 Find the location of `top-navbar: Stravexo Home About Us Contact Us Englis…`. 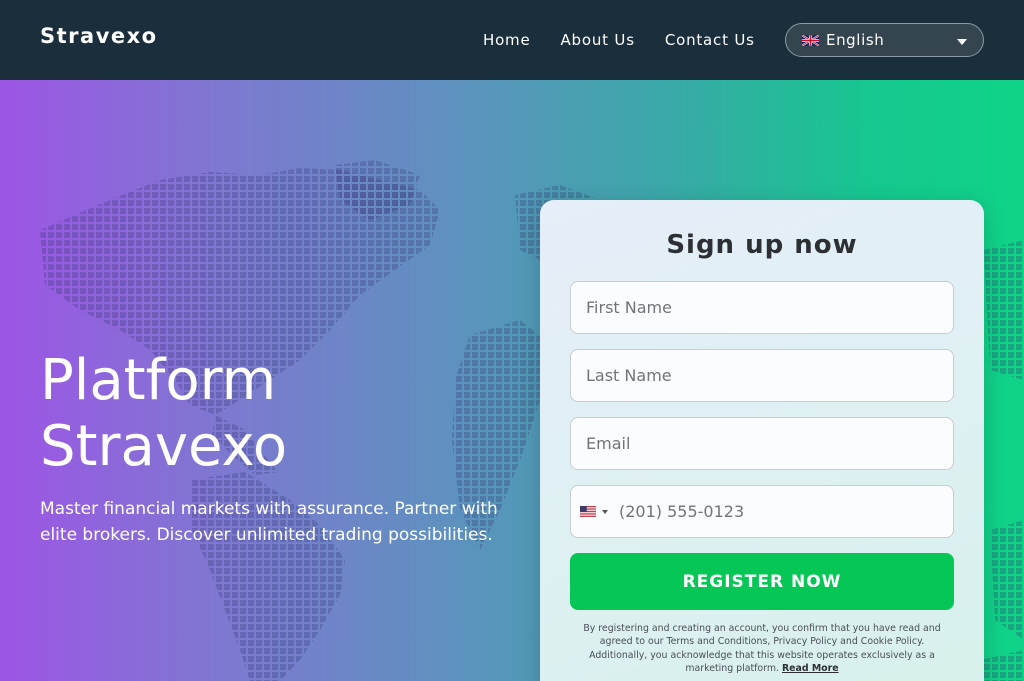

top-navbar: Stravexo Home About Us Contact Us Englis… is located at coordinates (512, 40).